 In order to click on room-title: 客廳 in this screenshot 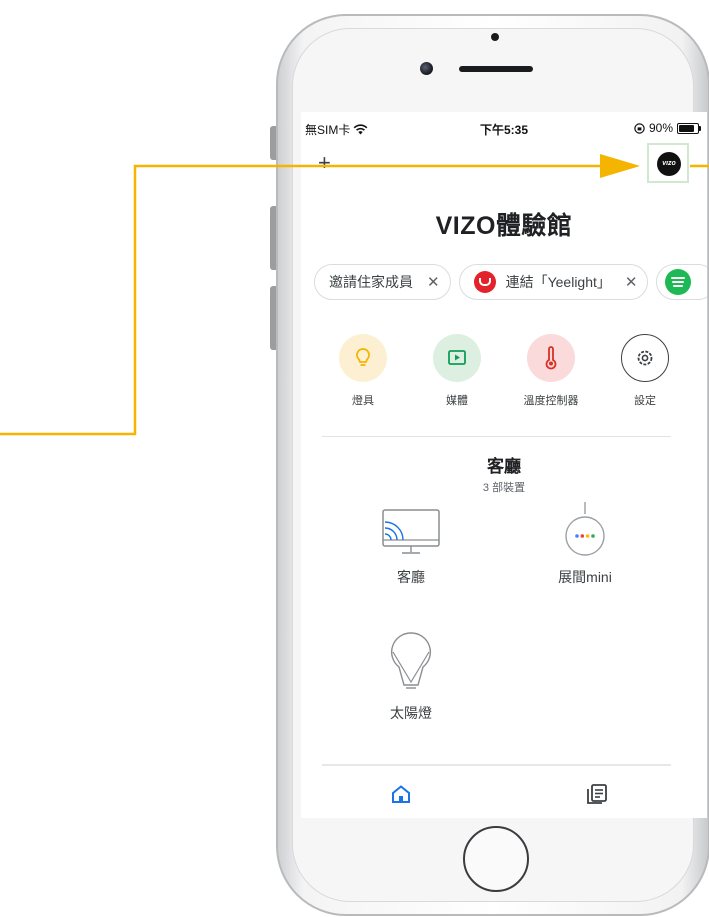, I will do `click(504, 466)`.